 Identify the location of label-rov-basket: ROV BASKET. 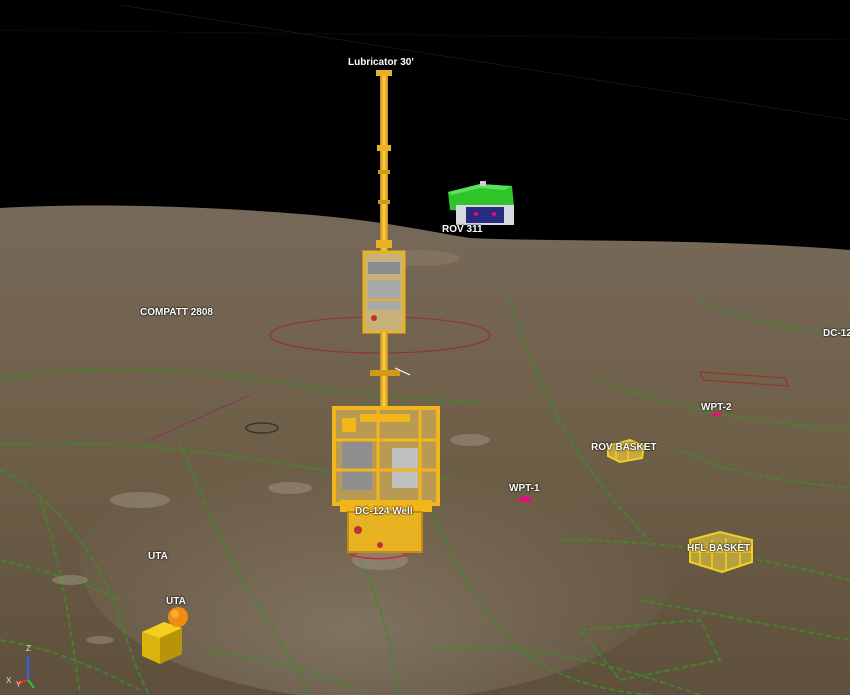
(624, 447).